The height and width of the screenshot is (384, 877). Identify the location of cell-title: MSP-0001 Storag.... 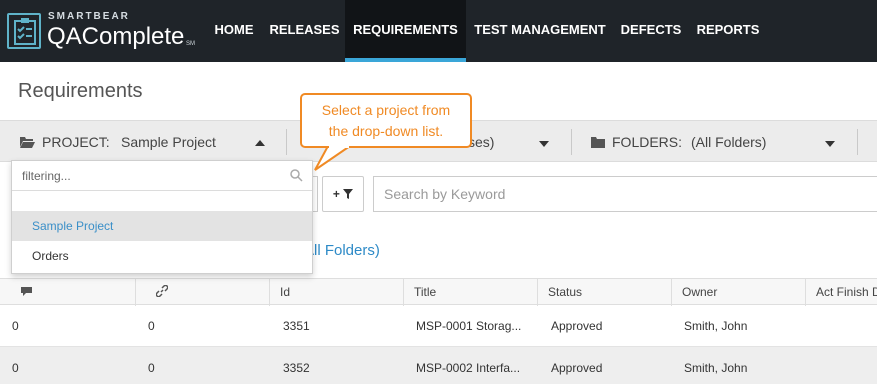
(471, 326).